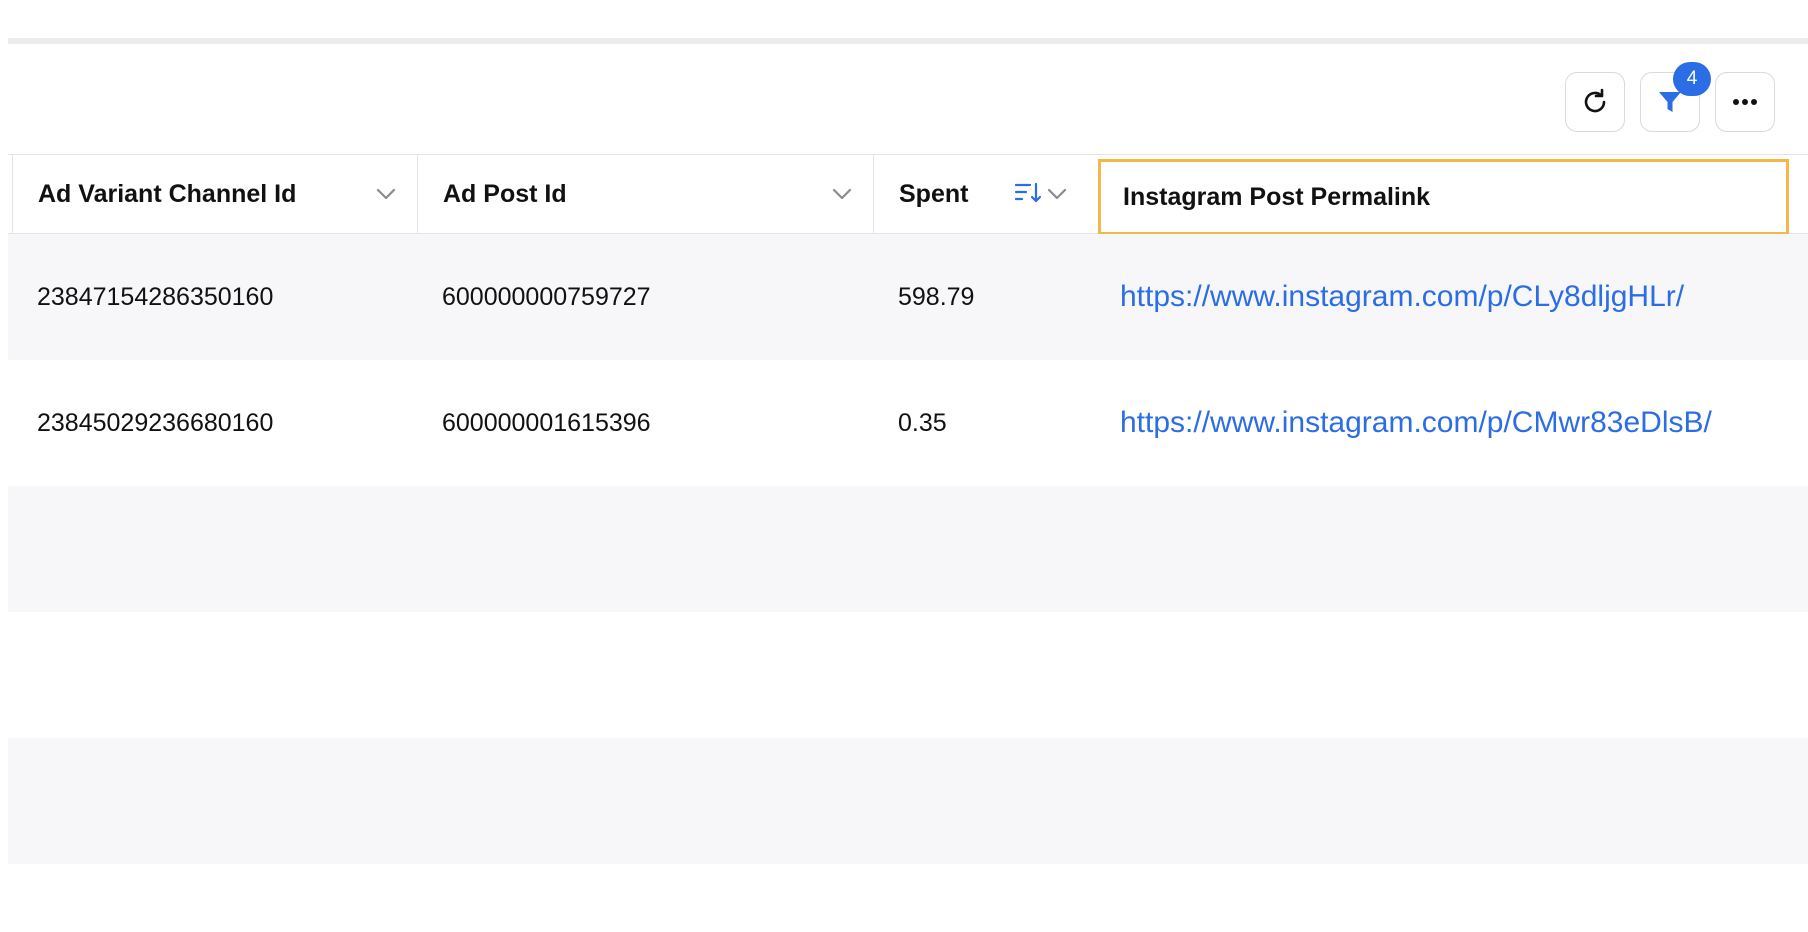 The width and height of the screenshot is (1808, 932). Describe the element at coordinates (1453, 297) in the screenshot. I see `cell-permalink-link: https://www.instagram.com/p/CLy8dljgHLr/` at that location.